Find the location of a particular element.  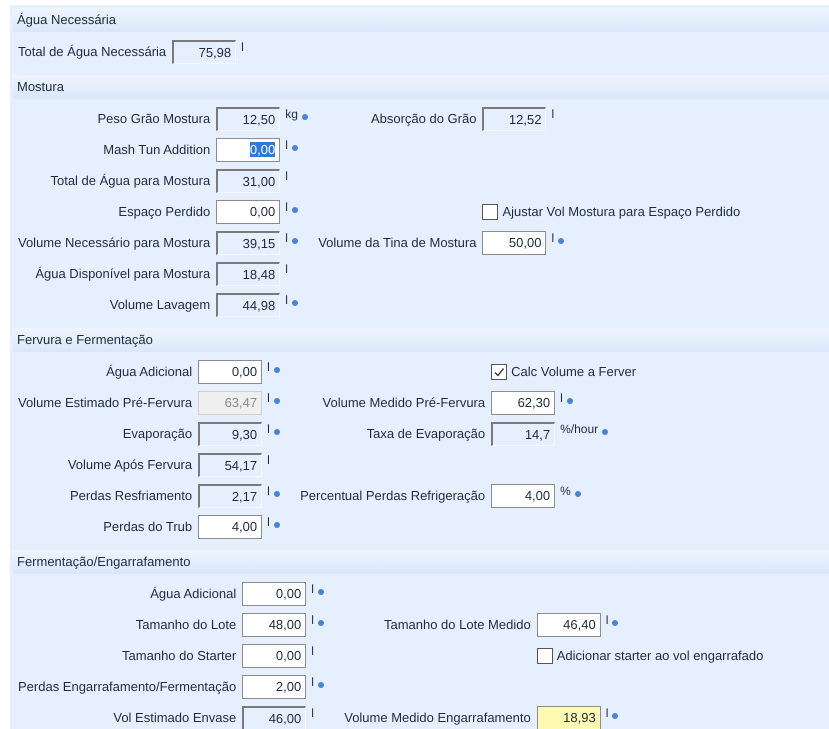

field-label: Mash Tun Addition is located at coordinates (156, 149).